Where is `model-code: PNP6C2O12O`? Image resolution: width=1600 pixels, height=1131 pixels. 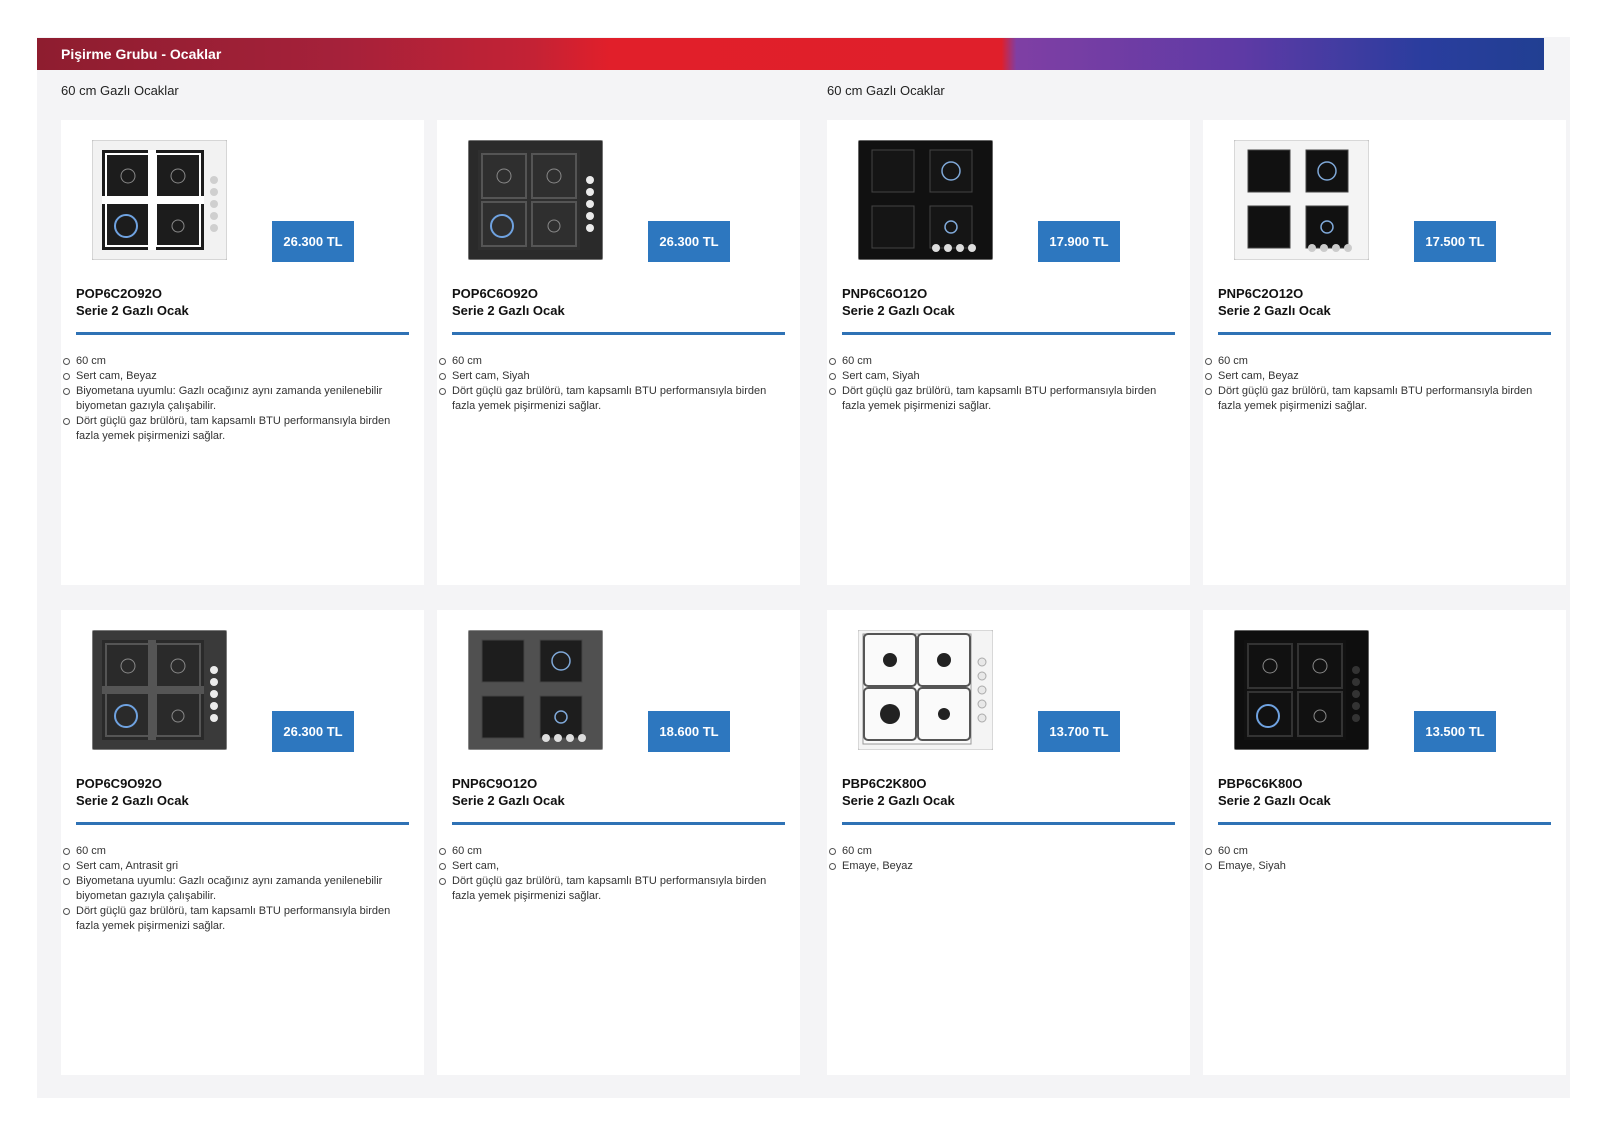 model-code: PNP6C2O12O is located at coordinates (1261, 293).